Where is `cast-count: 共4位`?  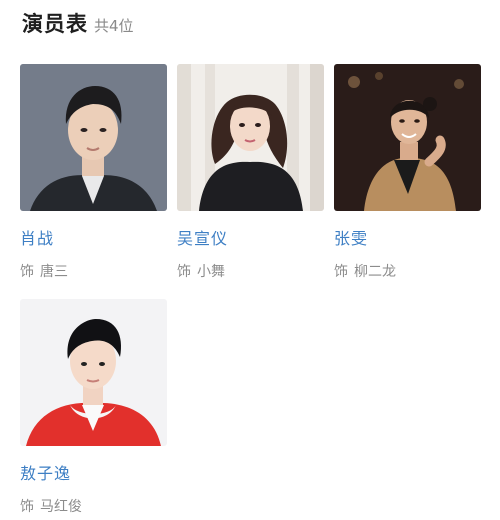
cast-count: 共4位 is located at coordinates (114, 26).